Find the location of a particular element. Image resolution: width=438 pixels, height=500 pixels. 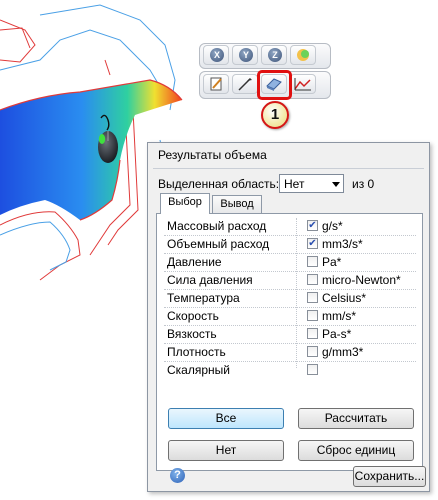

quantity-name: Вязкость is located at coordinates (192, 334).